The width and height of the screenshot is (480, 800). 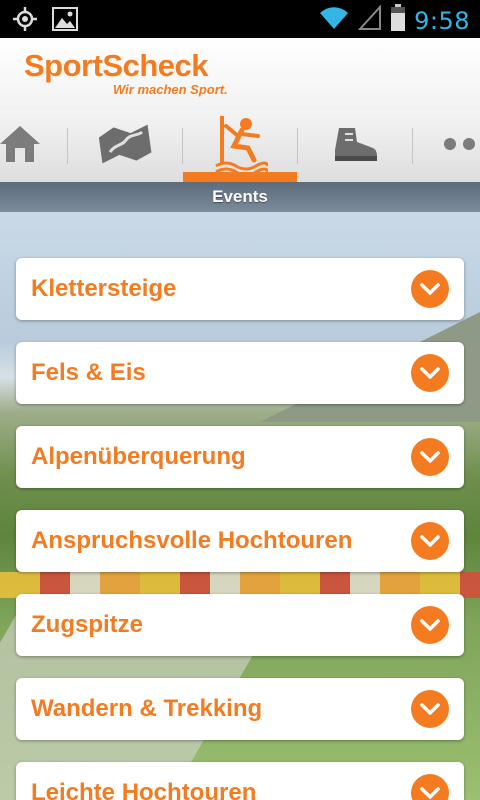 What do you see at coordinates (21, 146) in the screenshot?
I see `home-icon` at bounding box center [21, 146].